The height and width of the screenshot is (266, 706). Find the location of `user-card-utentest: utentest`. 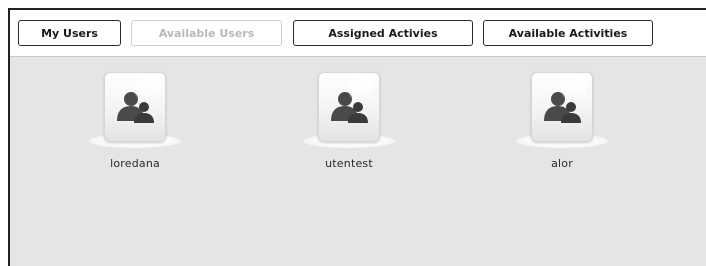

user-card-utentest: utentest is located at coordinates (349, 121).